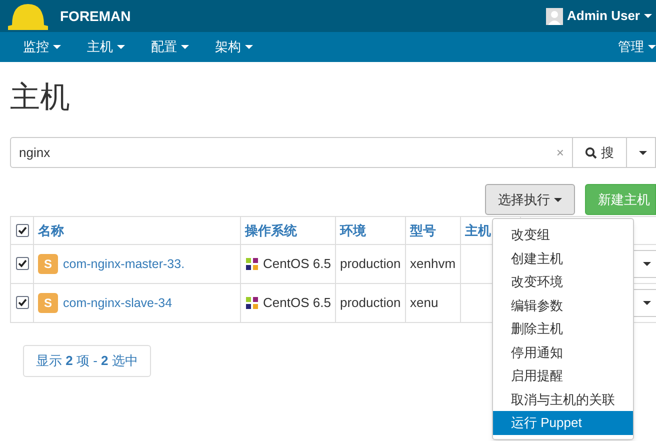 This screenshot has height=441, width=656. Describe the element at coordinates (600, 152) in the screenshot. I see `search-button: 搜` at that location.